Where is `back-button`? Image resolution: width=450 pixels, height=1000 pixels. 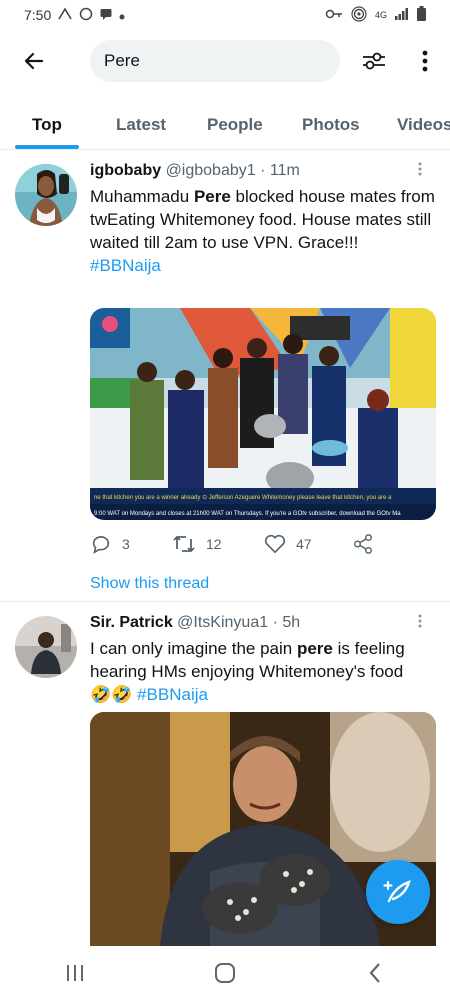
back-button is located at coordinates (34, 61).